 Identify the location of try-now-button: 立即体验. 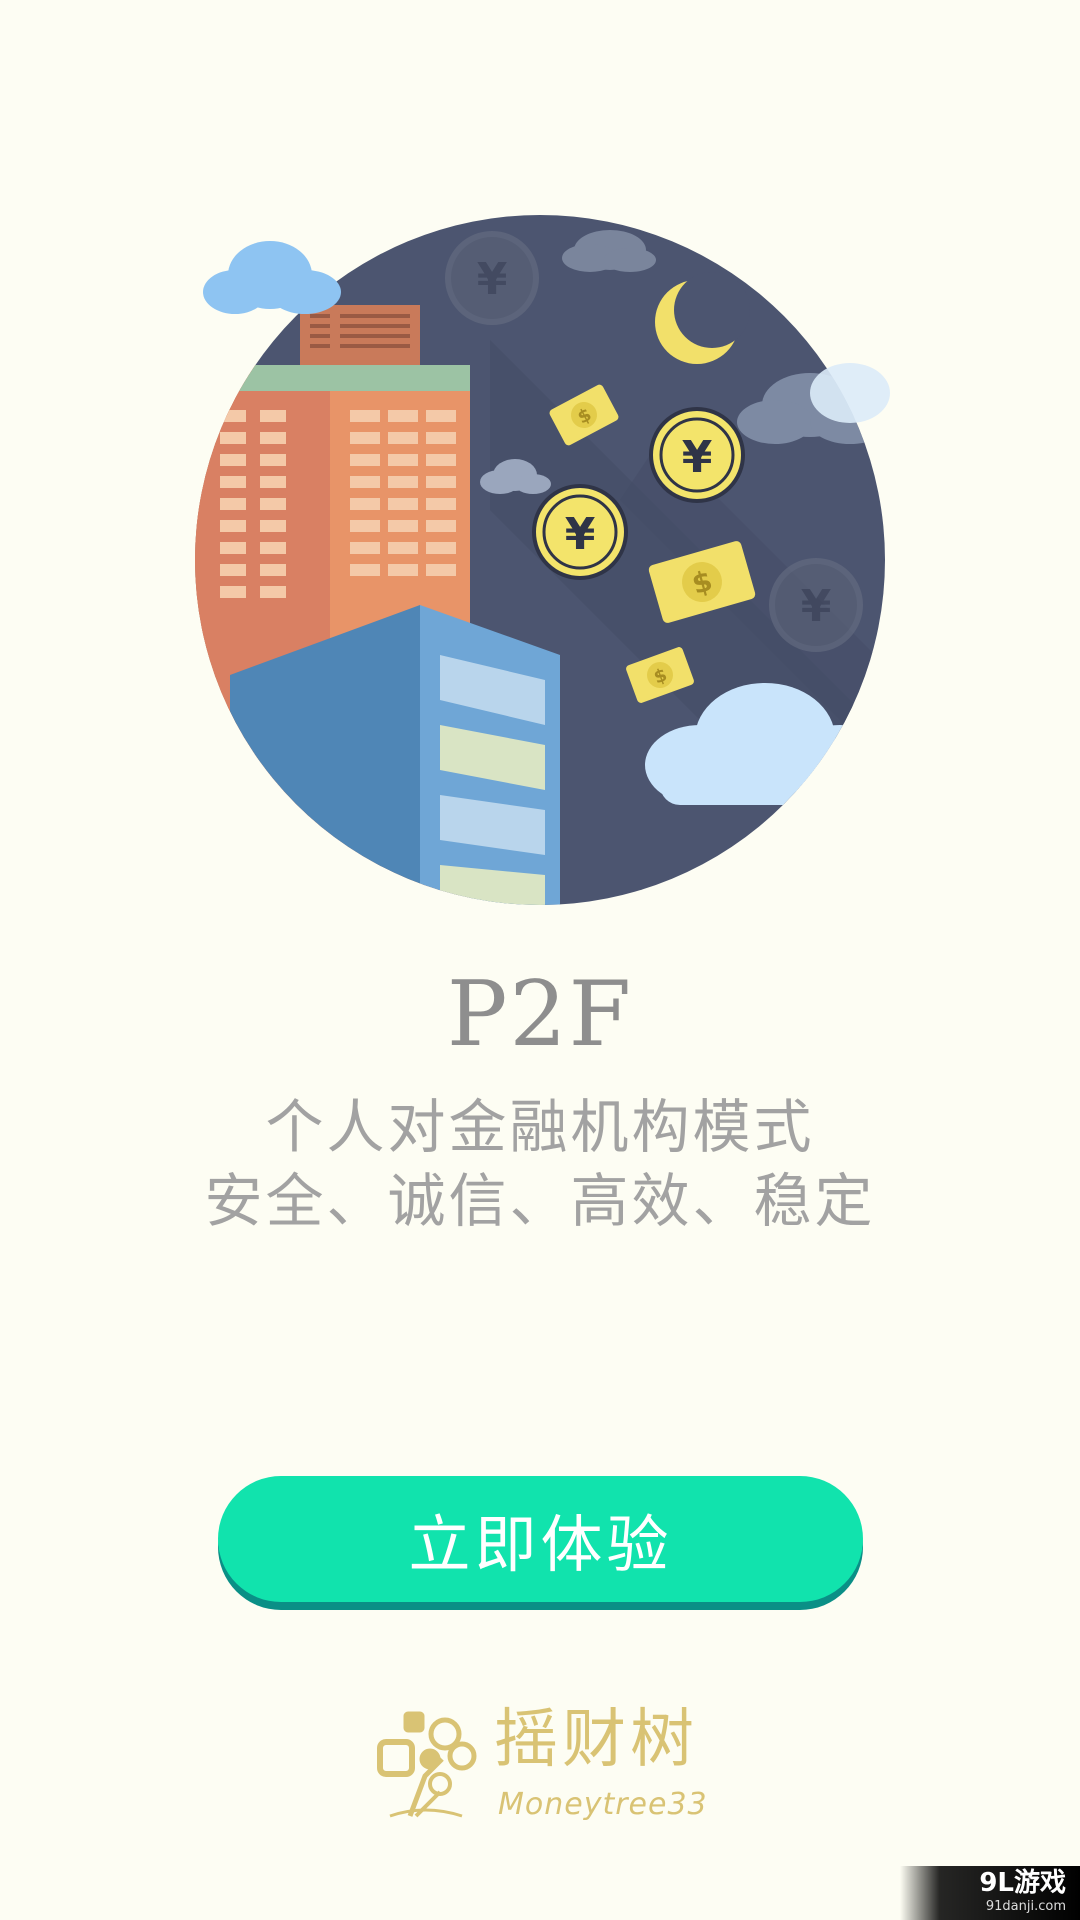
(540, 1539).